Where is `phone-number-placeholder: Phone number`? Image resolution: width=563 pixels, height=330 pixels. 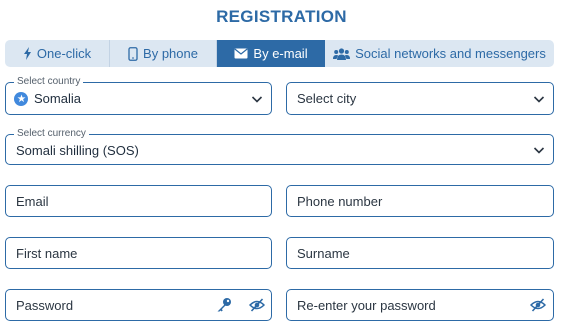 phone-number-placeholder: Phone number is located at coordinates (340, 201).